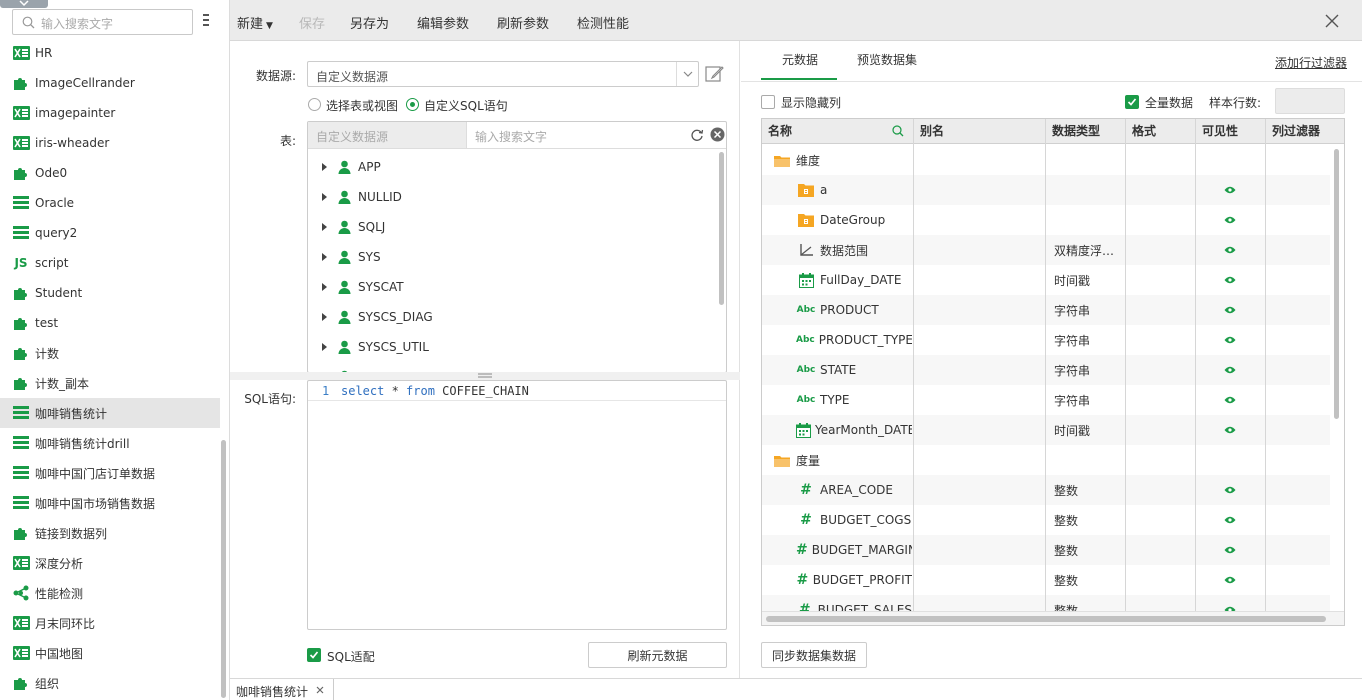 This screenshot has height=700, width=1362. I want to click on tree-item: 咖啡中国市场销售数据, so click(110, 503).